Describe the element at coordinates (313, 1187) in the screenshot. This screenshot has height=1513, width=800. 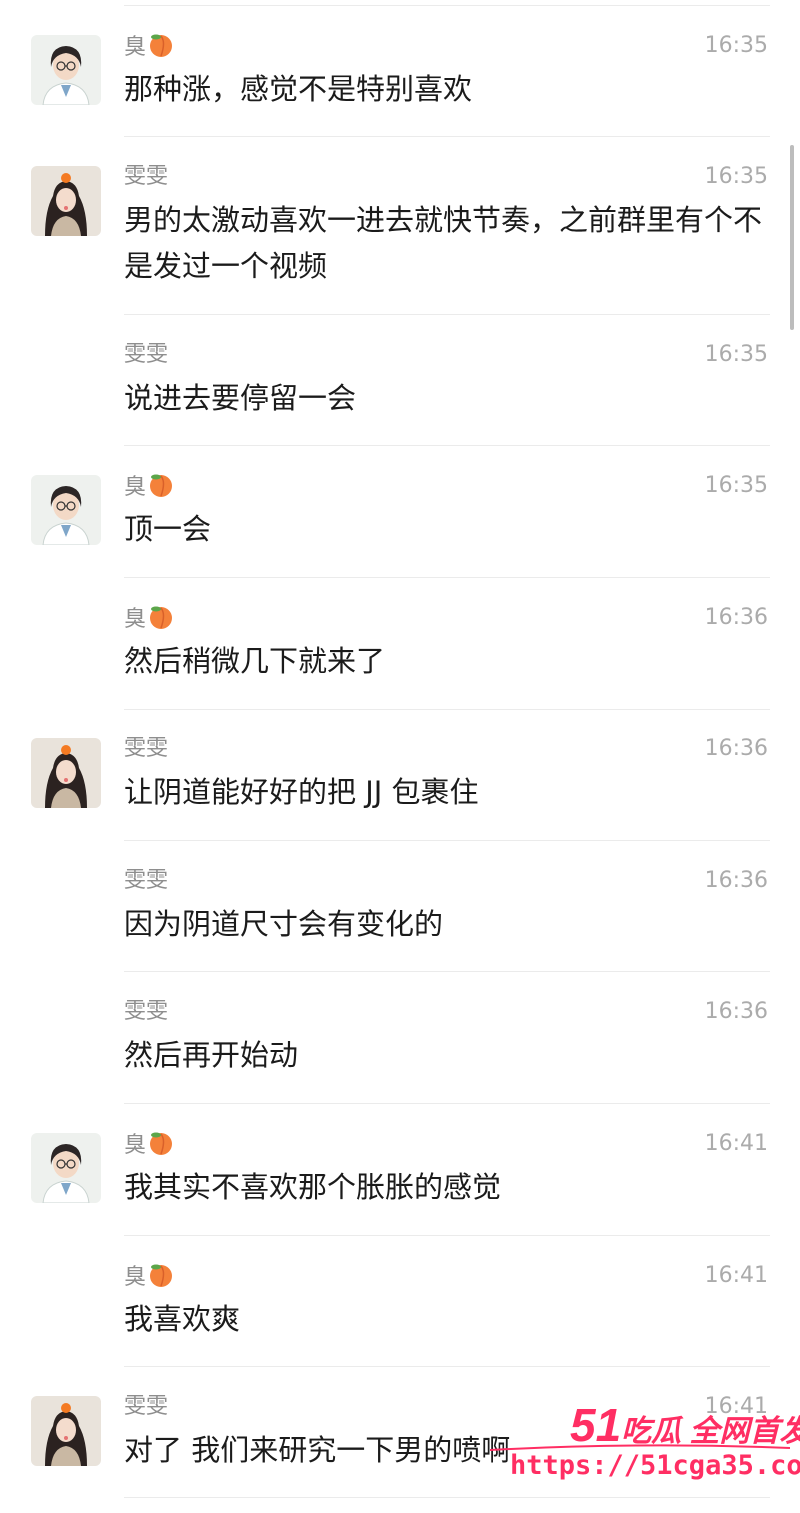
I see `message-text: 我其实不喜欢那个胀胀的感觉` at that location.